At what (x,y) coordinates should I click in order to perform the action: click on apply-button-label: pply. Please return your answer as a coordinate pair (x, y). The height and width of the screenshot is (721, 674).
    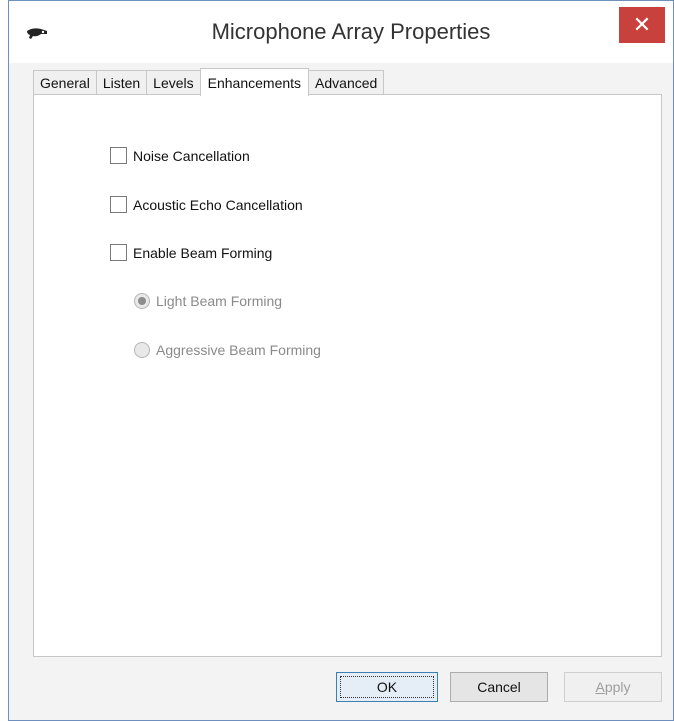
    Looking at the image, I should click on (617, 687).